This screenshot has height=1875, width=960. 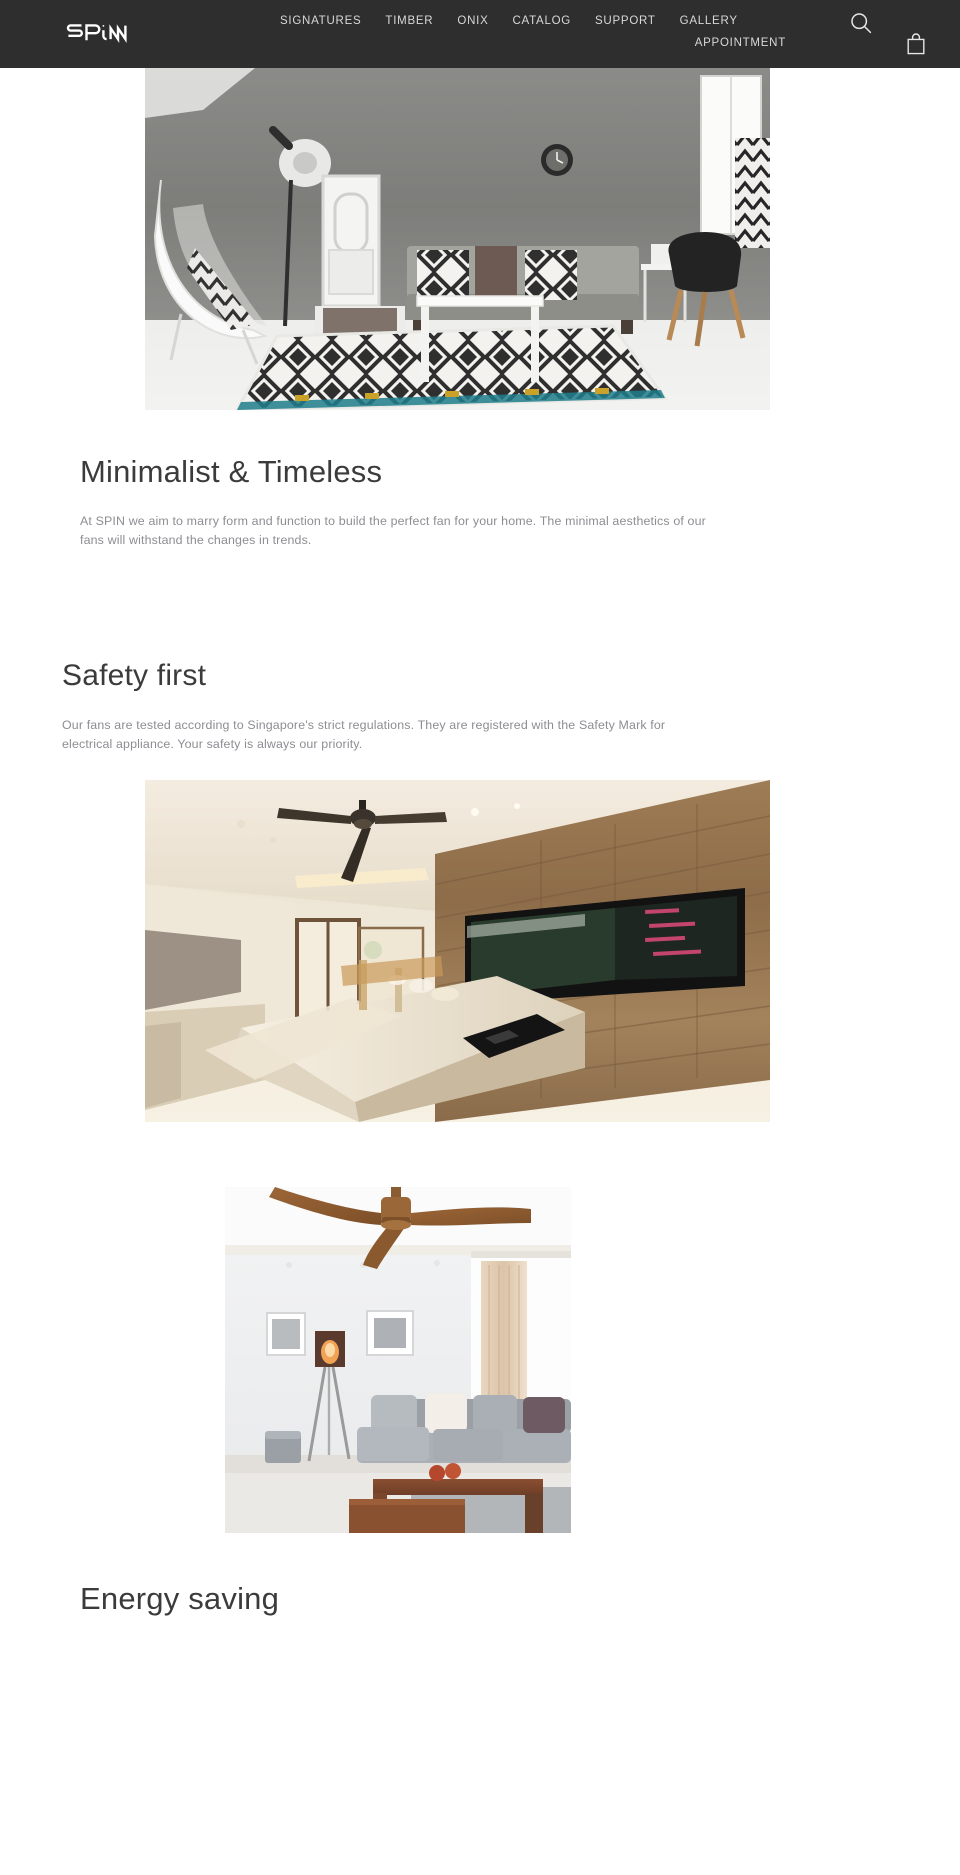 What do you see at coordinates (134, 675) in the screenshot?
I see `safety-heading: Safety first` at bounding box center [134, 675].